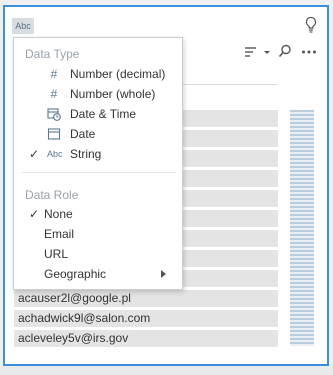  What do you see at coordinates (311, 25) in the screenshot?
I see `lightbulb-icon` at bounding box center [311, 25].